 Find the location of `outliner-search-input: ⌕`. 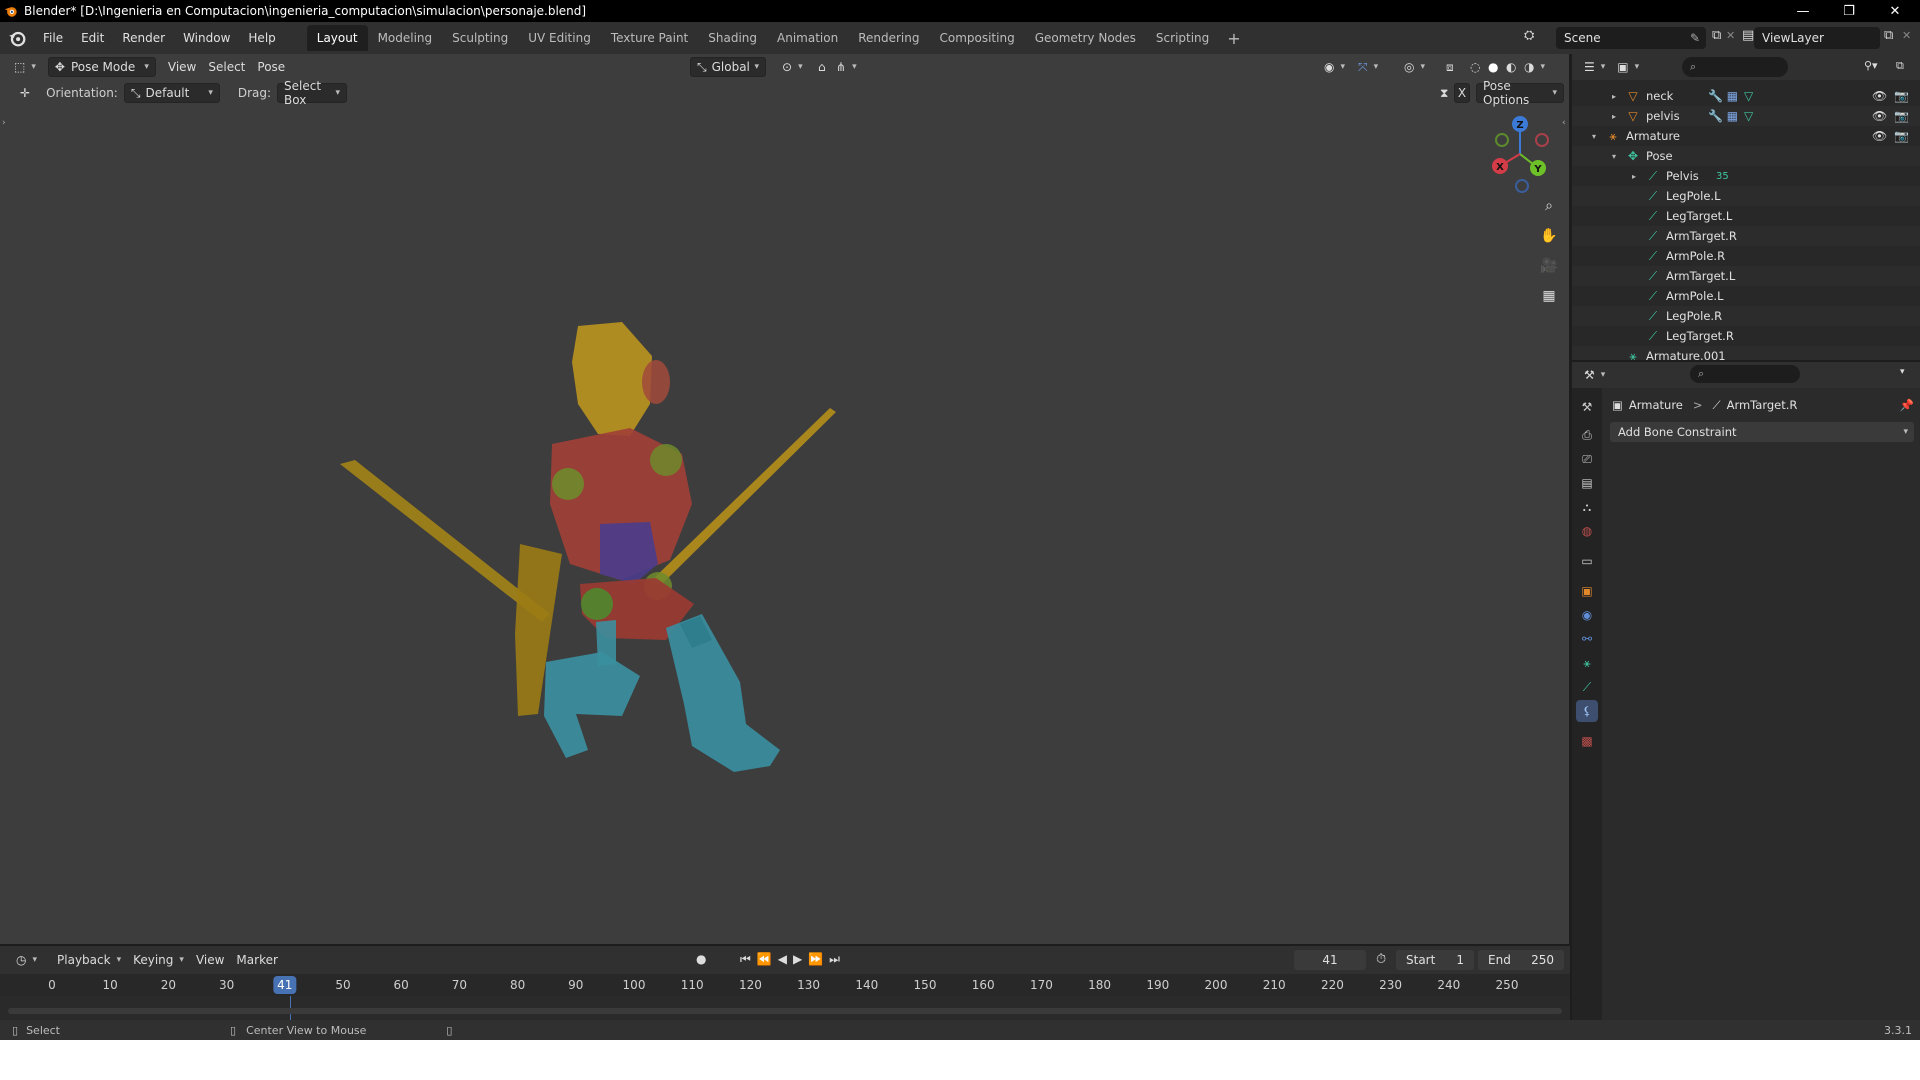

outliner-search-input: ⌕ is located at coordinates (1735, 67).